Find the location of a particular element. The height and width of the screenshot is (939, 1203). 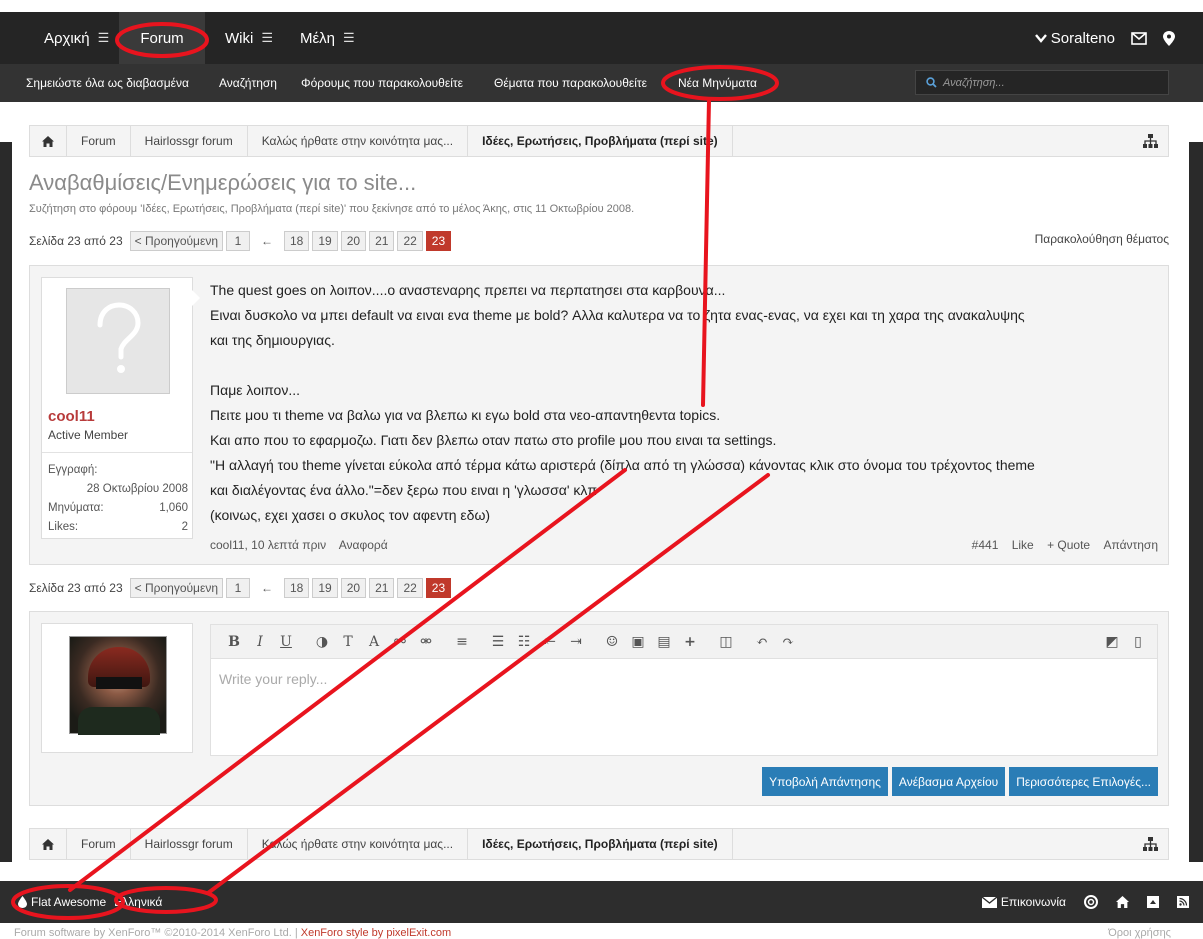

upload-file-button: Ανέβασμα Αρχείου is located at coordinates (948, 781).